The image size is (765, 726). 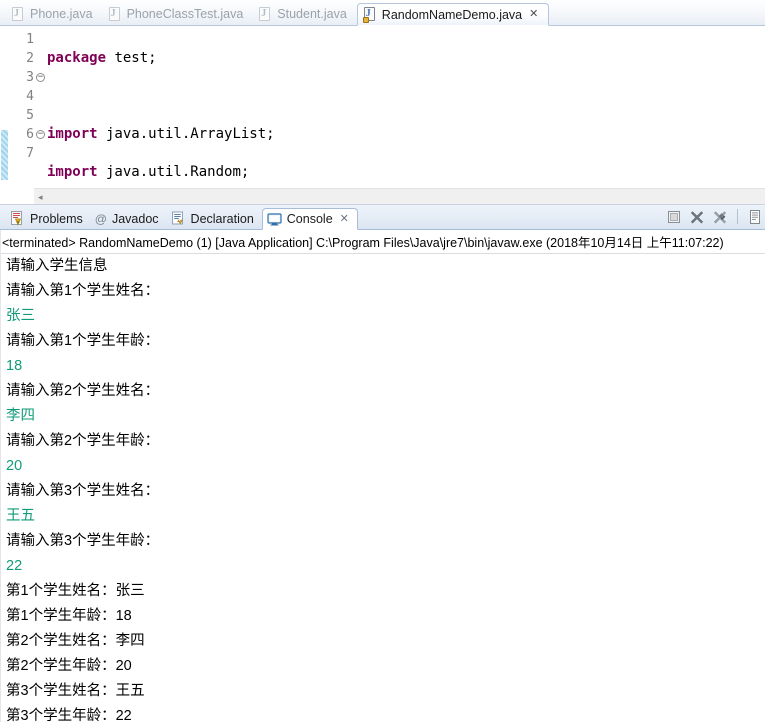 I want to click on line-number: 5, so click(x=30, y=115).